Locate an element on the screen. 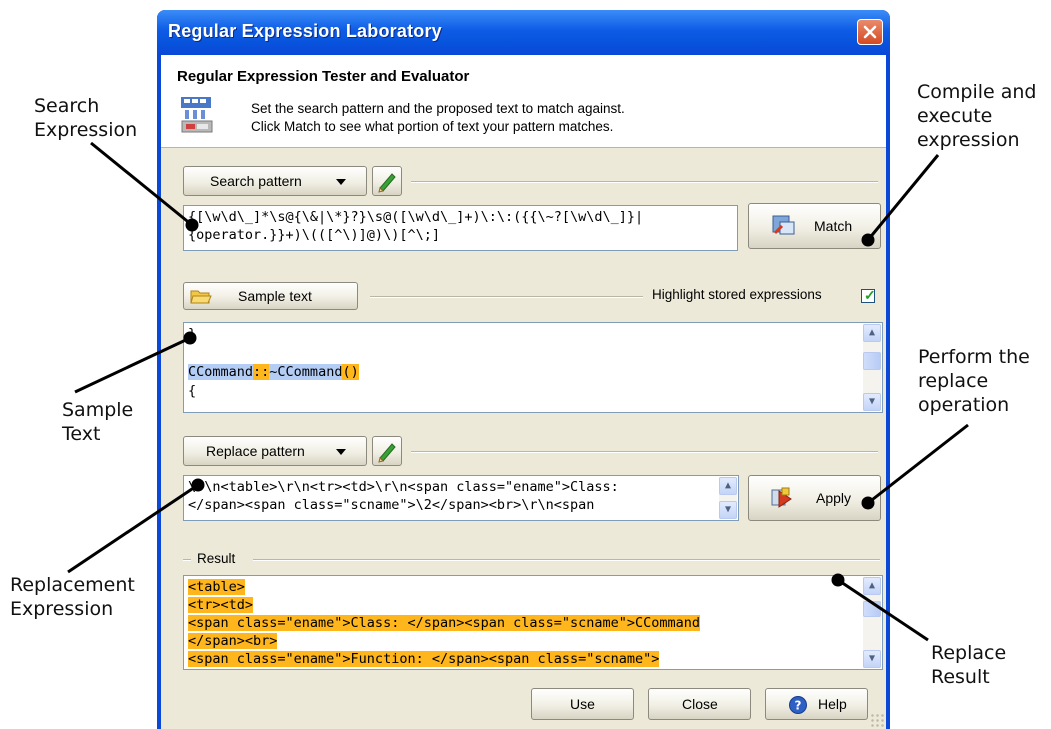 The width and height of the screenshot is (1051, 729). sample-text-segment: :: is located at coordinates (261, 372).